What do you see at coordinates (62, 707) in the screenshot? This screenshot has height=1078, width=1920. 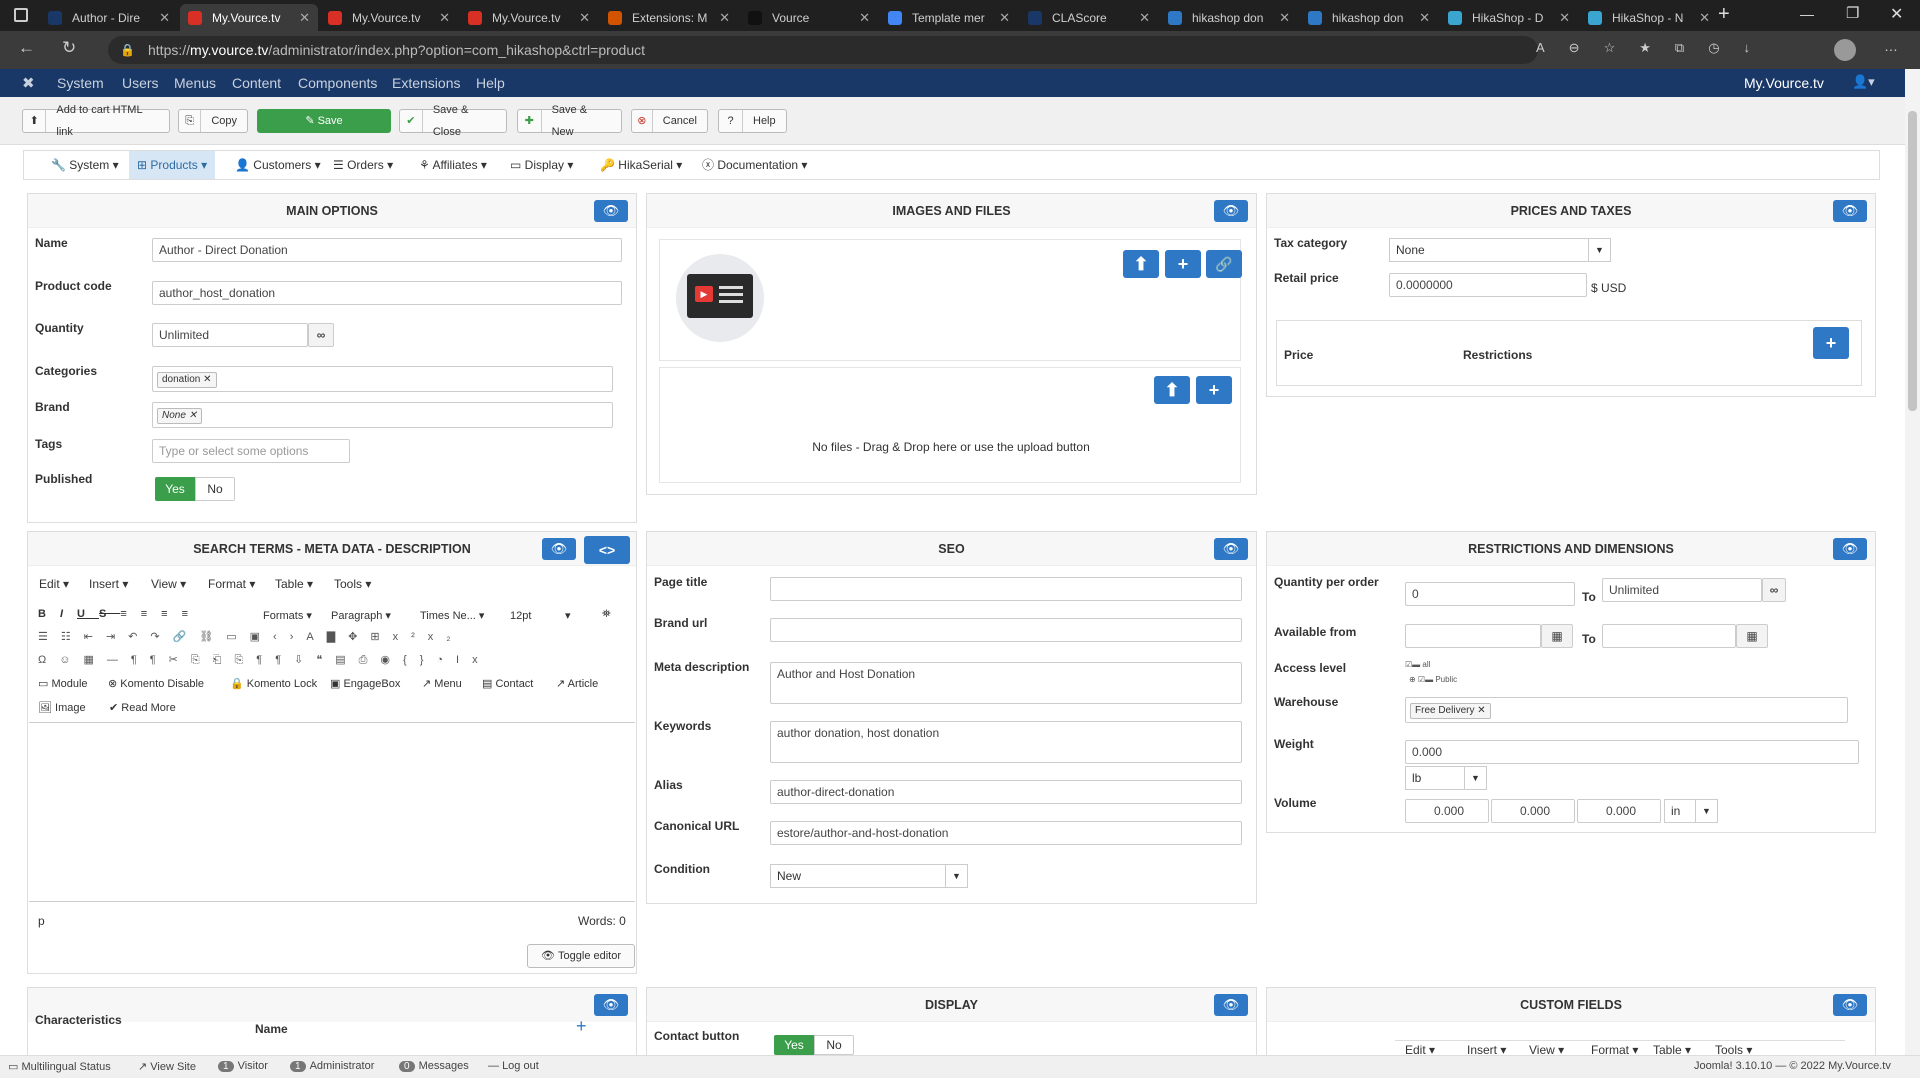 I see `image-plugin-button: 🖼 Image` at bounding box center [62, 707].